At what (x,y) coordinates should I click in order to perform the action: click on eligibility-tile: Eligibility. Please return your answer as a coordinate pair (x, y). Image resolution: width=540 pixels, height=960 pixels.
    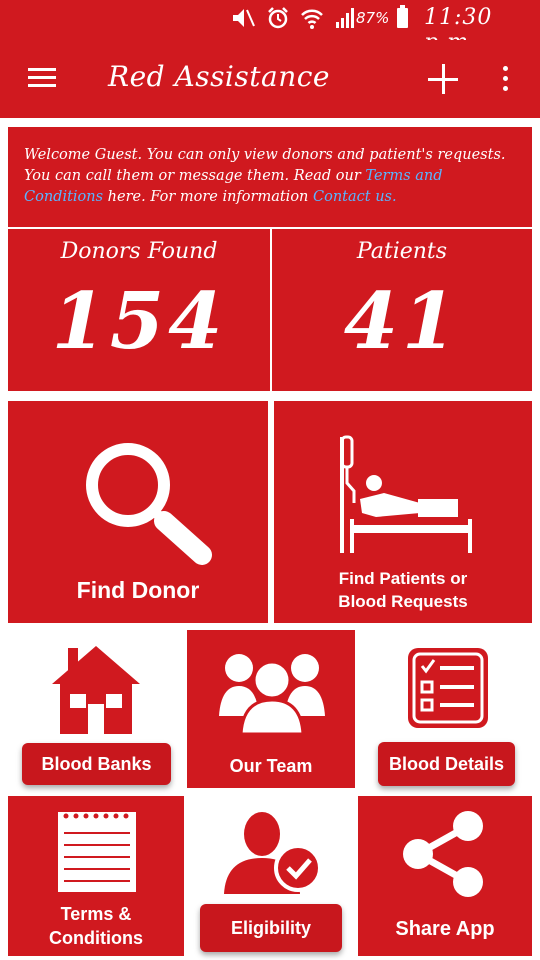
    Looking at the image, I should click on (270, 876).